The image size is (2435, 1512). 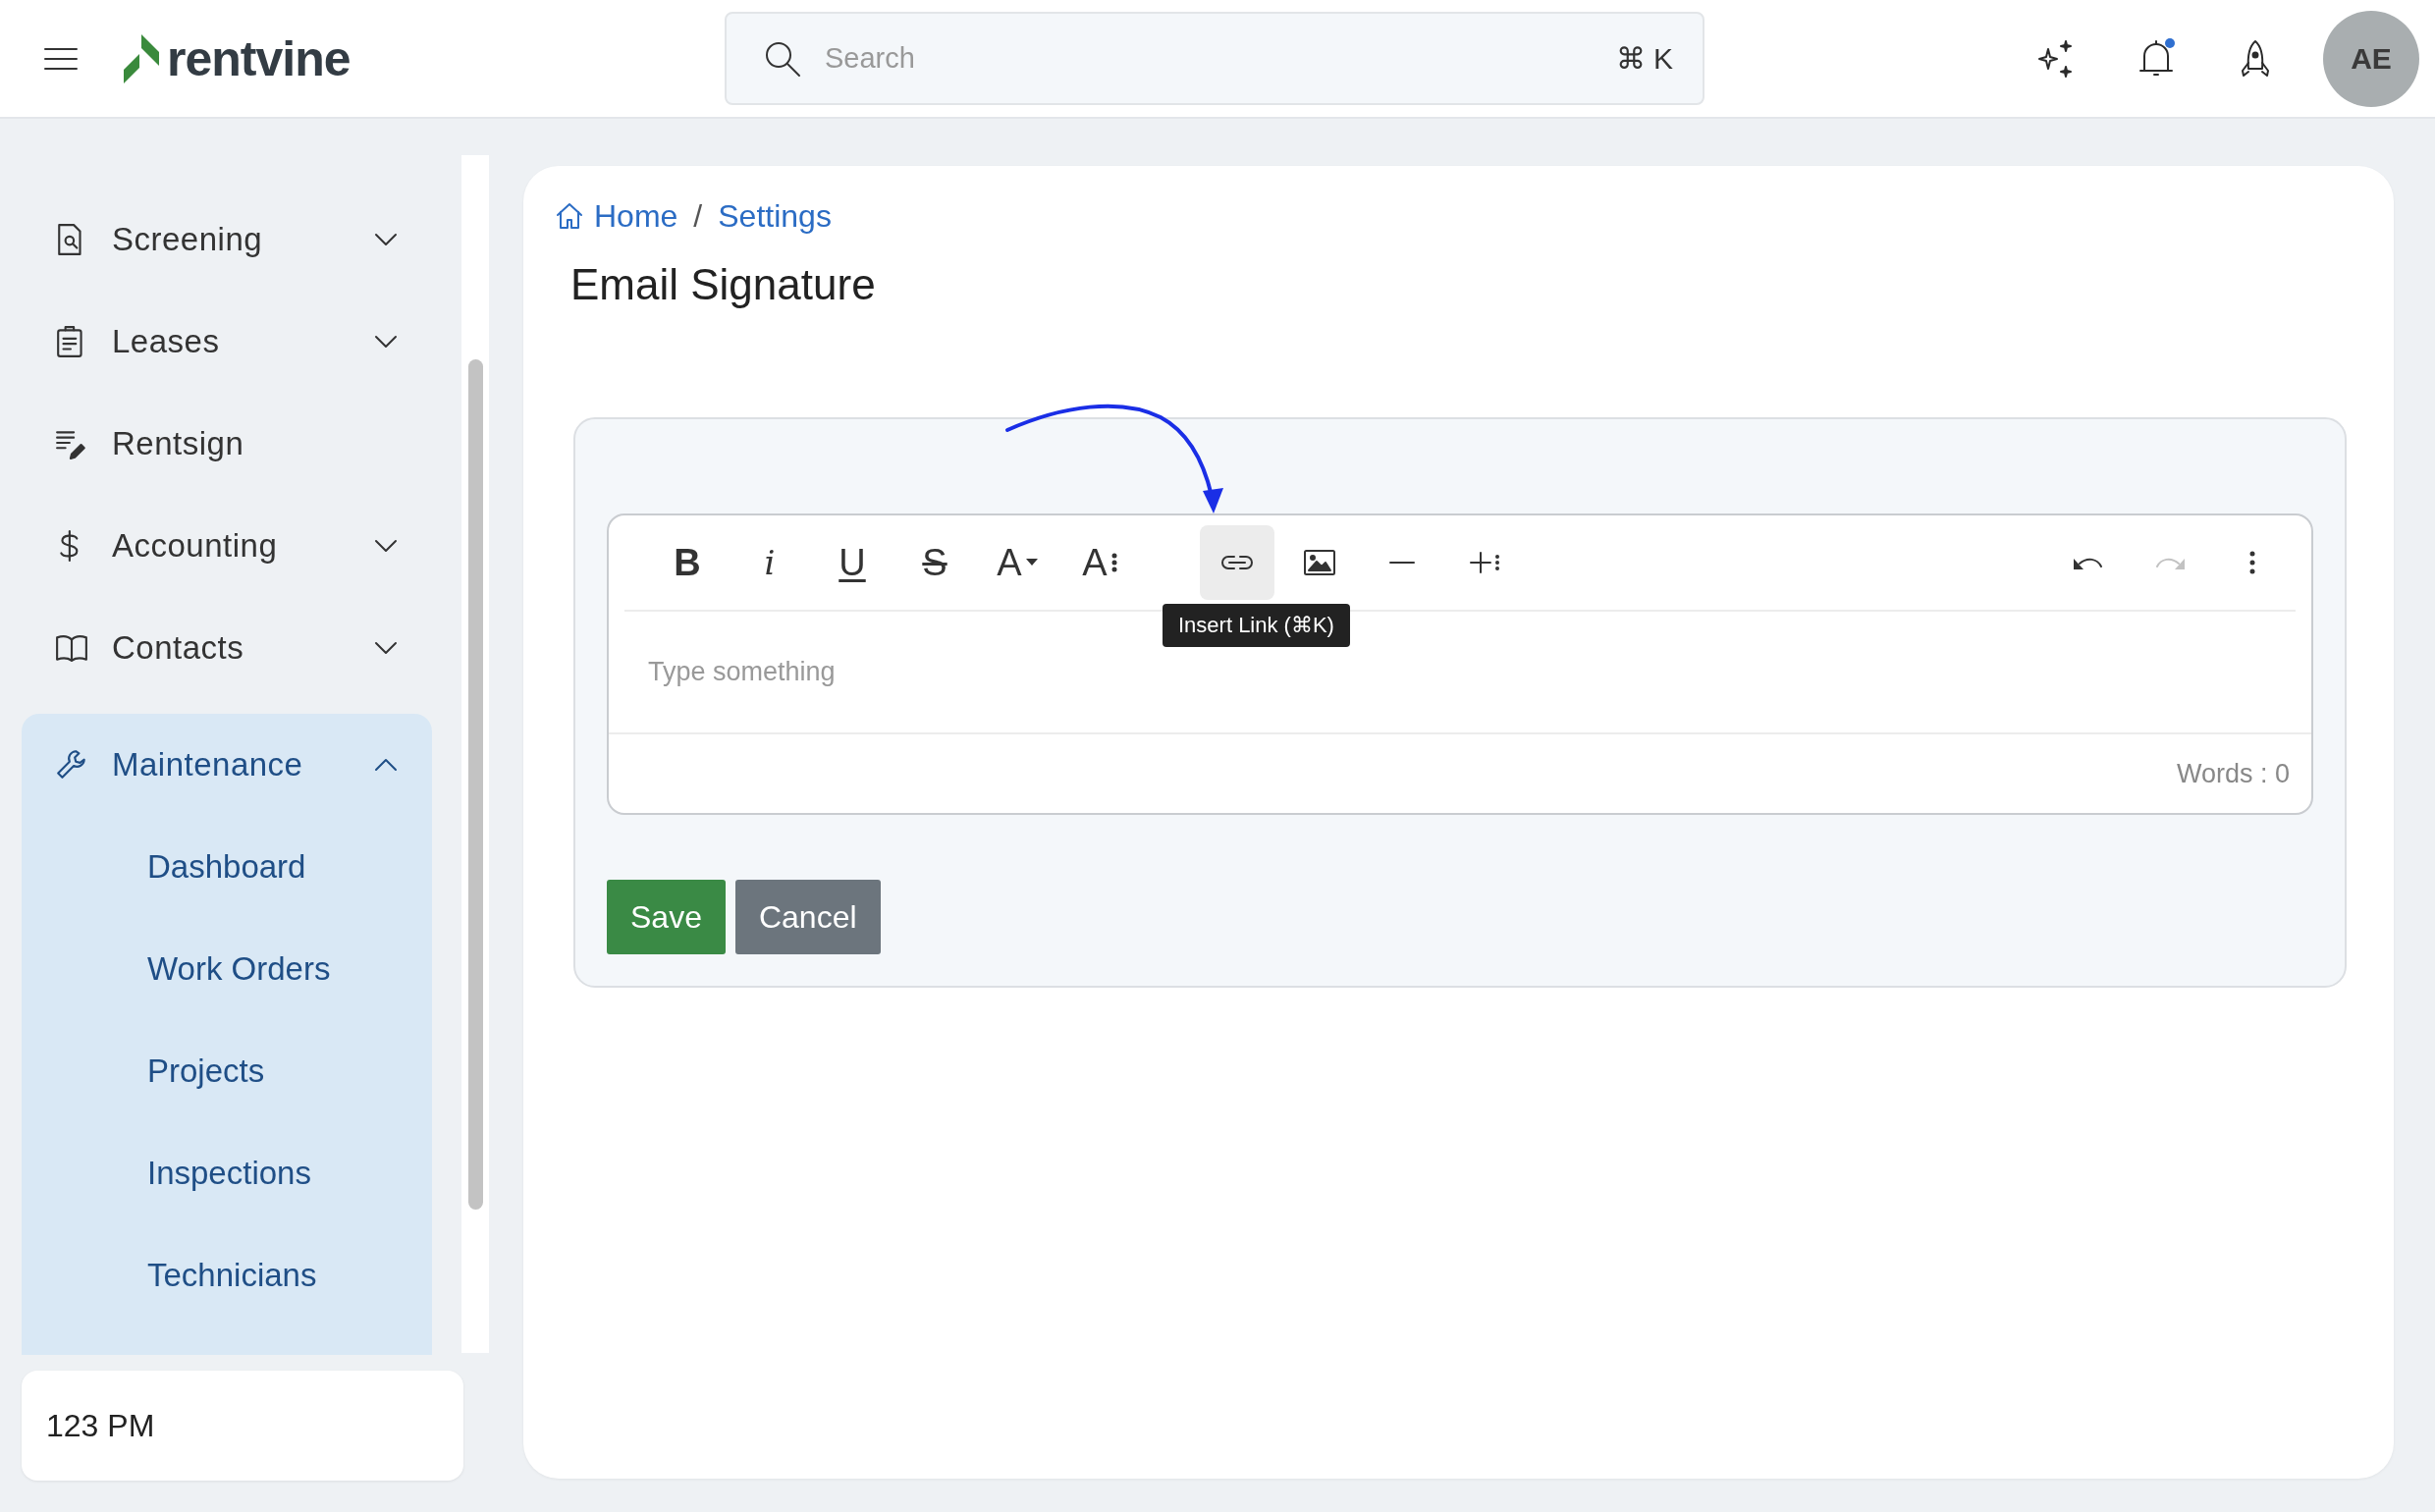 What do you see at coordinates (852, 563) in the screenshot?
I see `underline-button: U` at bounding box center [852, 563].